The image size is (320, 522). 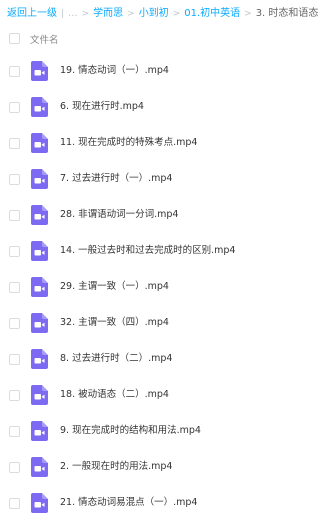 I want to click on file-row: 18. 被动语态（二）.mp4, so click(x=160, y=396).